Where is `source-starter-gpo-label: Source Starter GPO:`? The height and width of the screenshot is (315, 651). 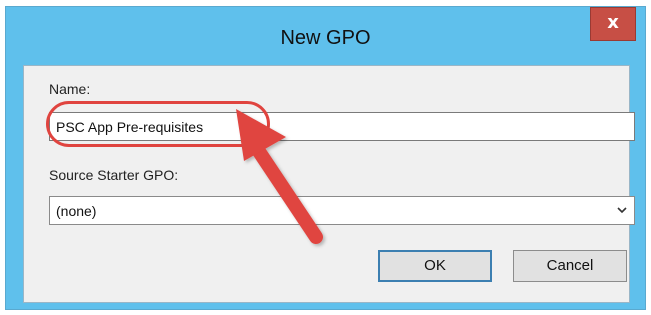 source-starter-gpo-label: Source Starter GPO: is located at coordinates (114, 175).